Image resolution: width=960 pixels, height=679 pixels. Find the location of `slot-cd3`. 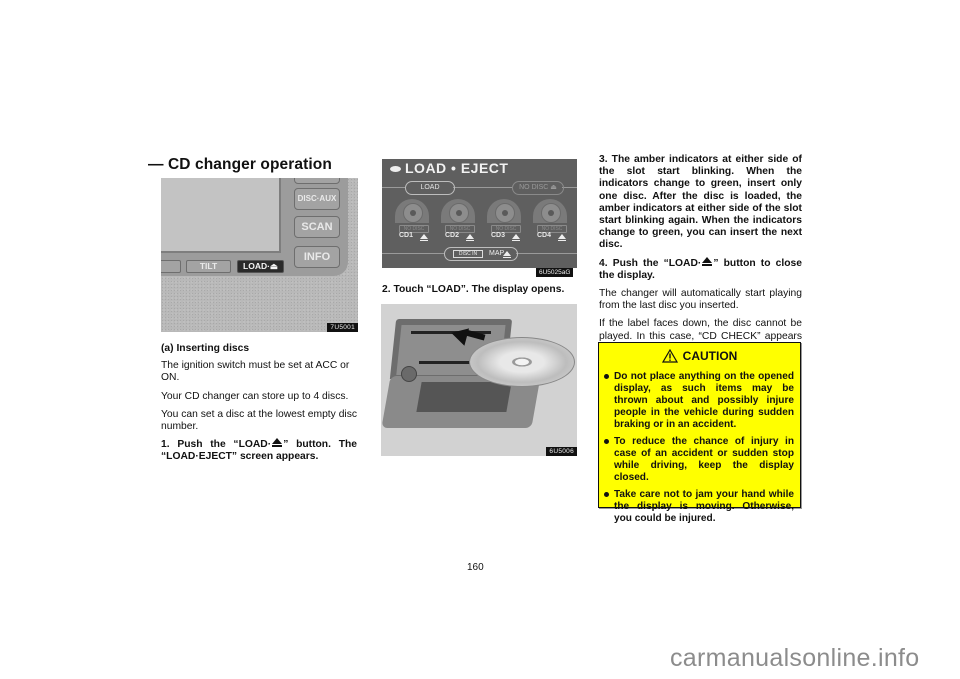

slot-cd3 is located at coordinates (504, 211).